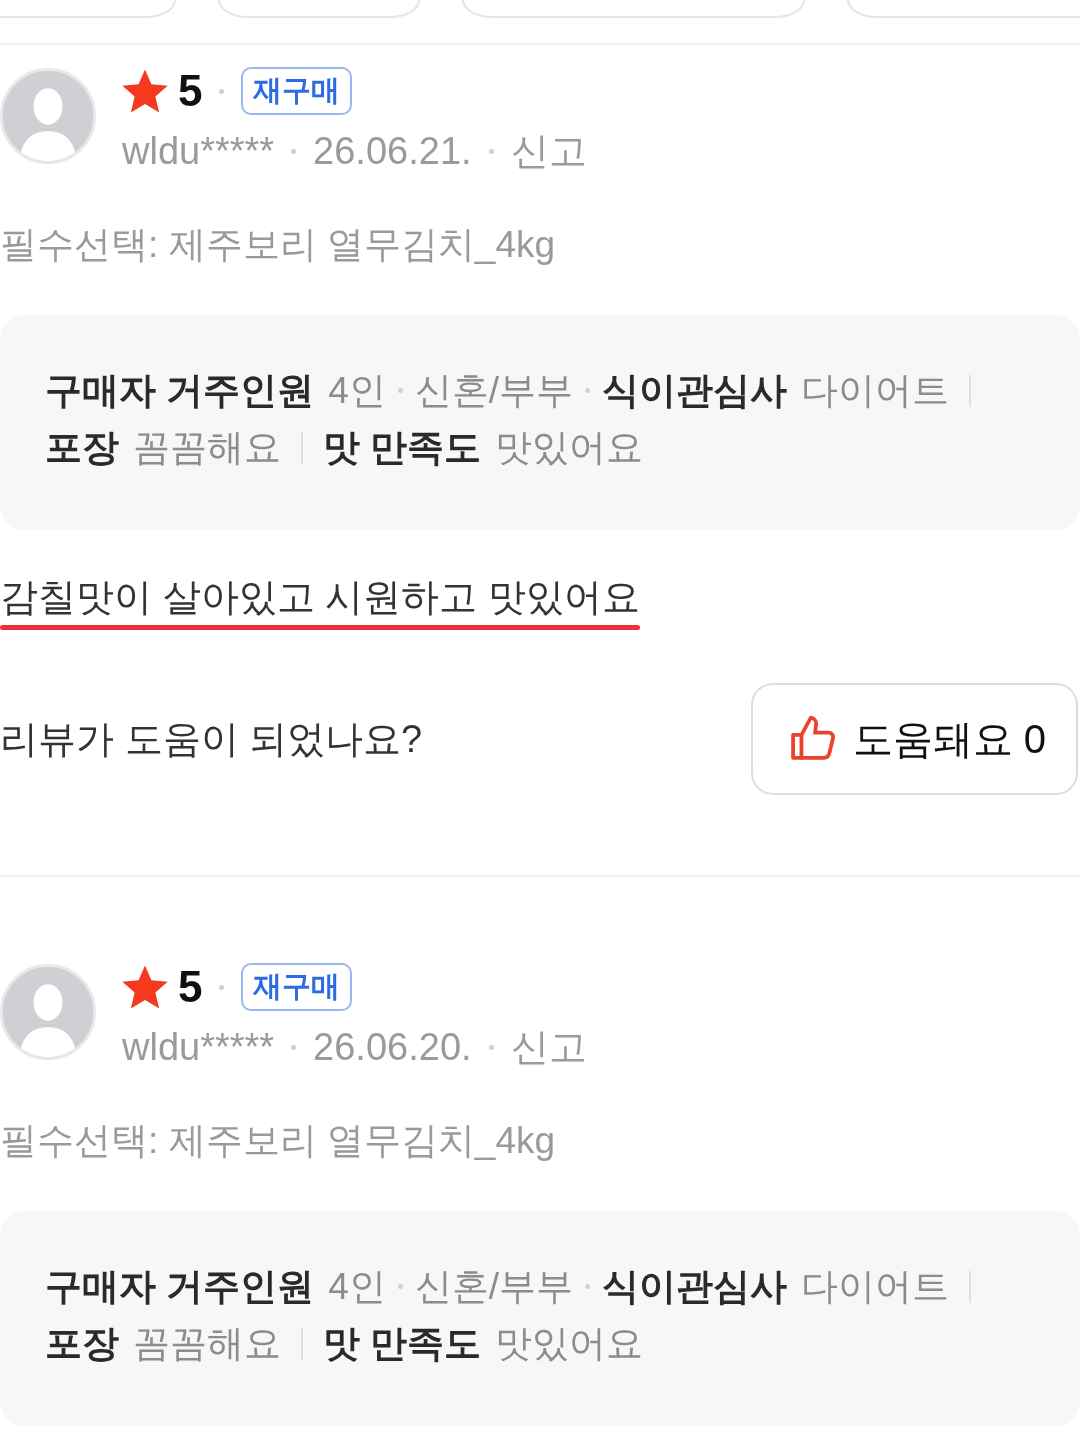 This screenshot has height=1440, width=1080. I want to click on review-text: 감칠맛이 살아있고 시원하고 맛있어요, so click(320, 597).